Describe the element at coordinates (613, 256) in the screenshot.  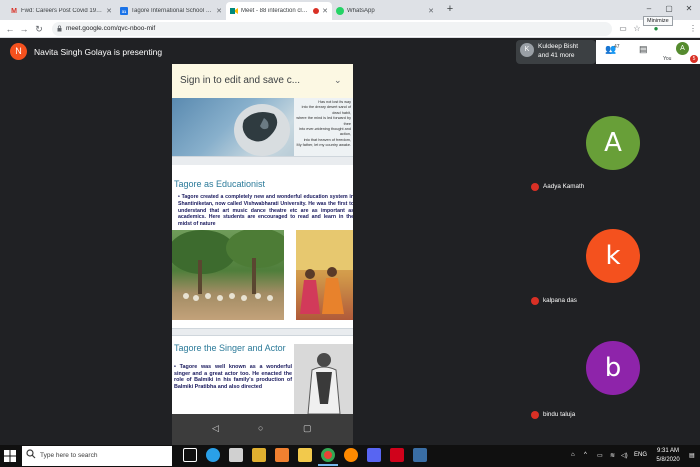
I see `participant-tile-avatar: k` at that location.